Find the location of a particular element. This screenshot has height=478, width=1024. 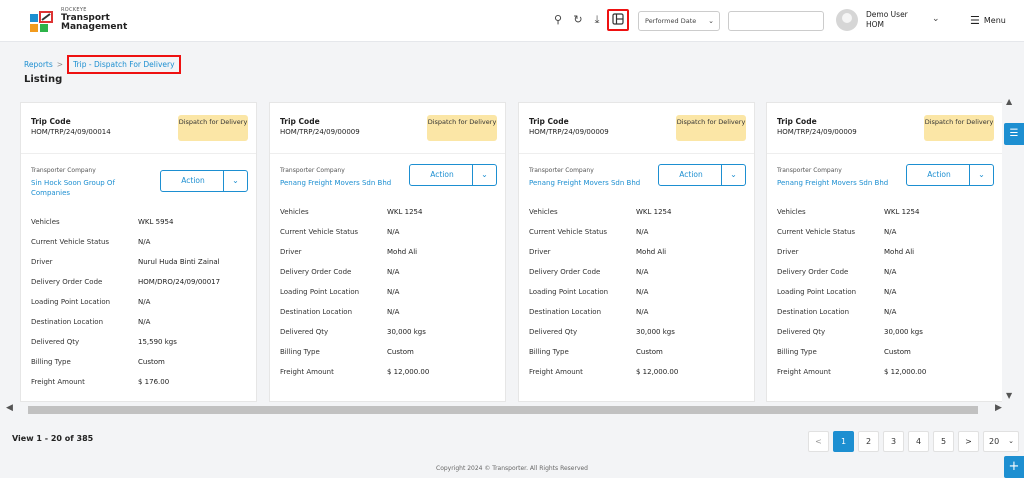

refresh-icon: ↻ is located at coordinates (578, 20).